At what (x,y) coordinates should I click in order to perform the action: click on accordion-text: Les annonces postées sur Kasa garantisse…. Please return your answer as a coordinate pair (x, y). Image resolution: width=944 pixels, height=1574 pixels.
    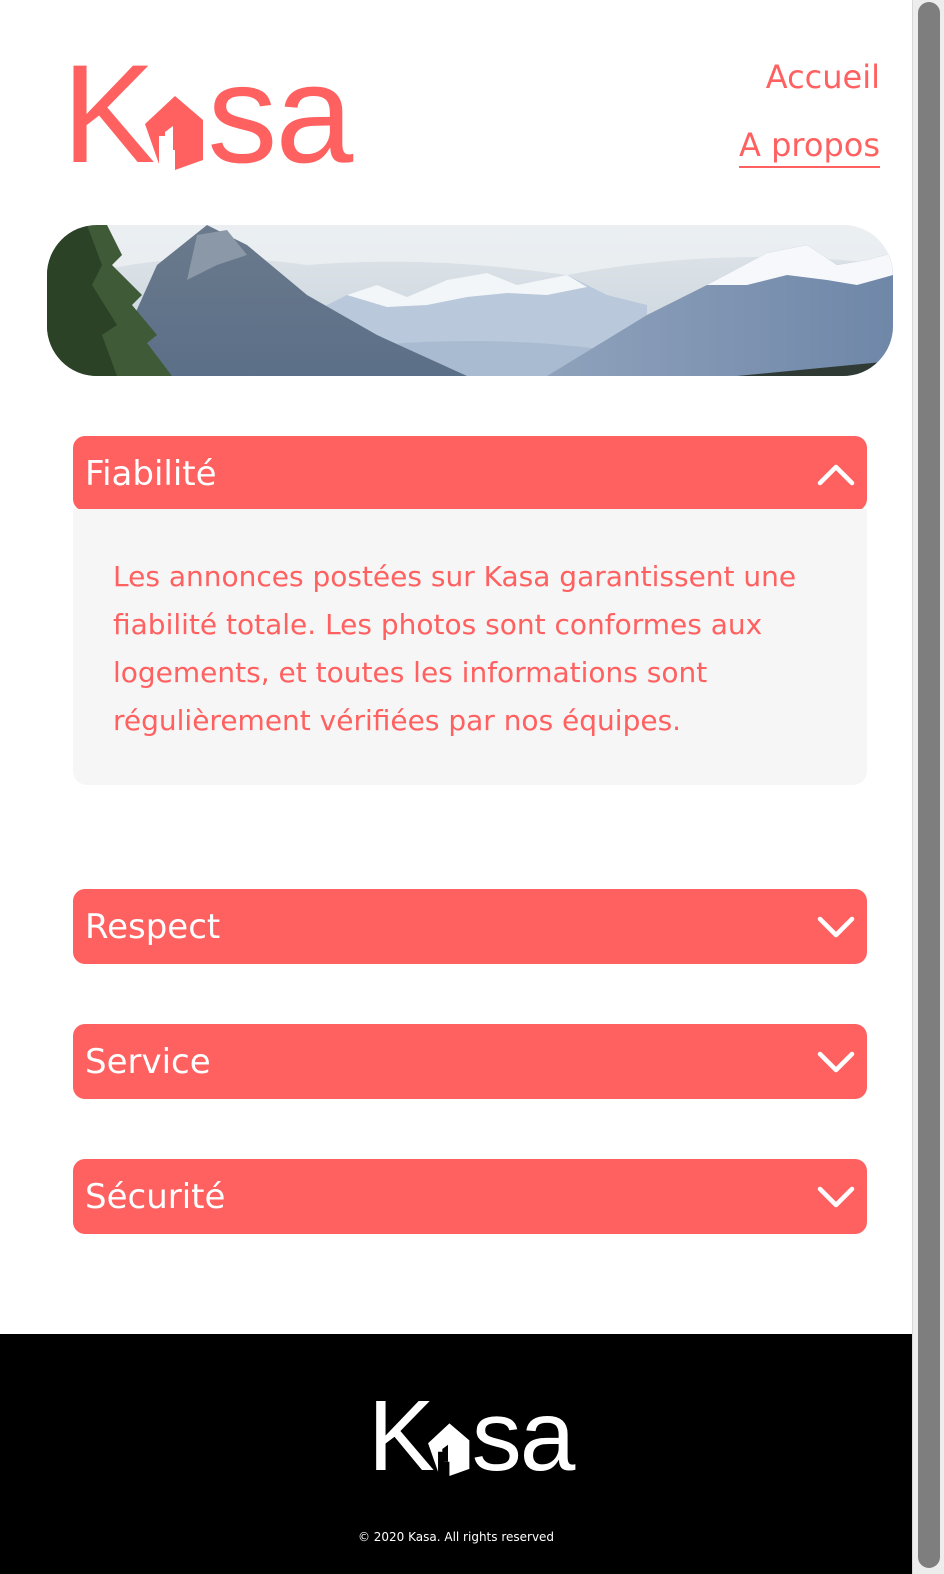
    Looking at the image, I should click on (455, 648).